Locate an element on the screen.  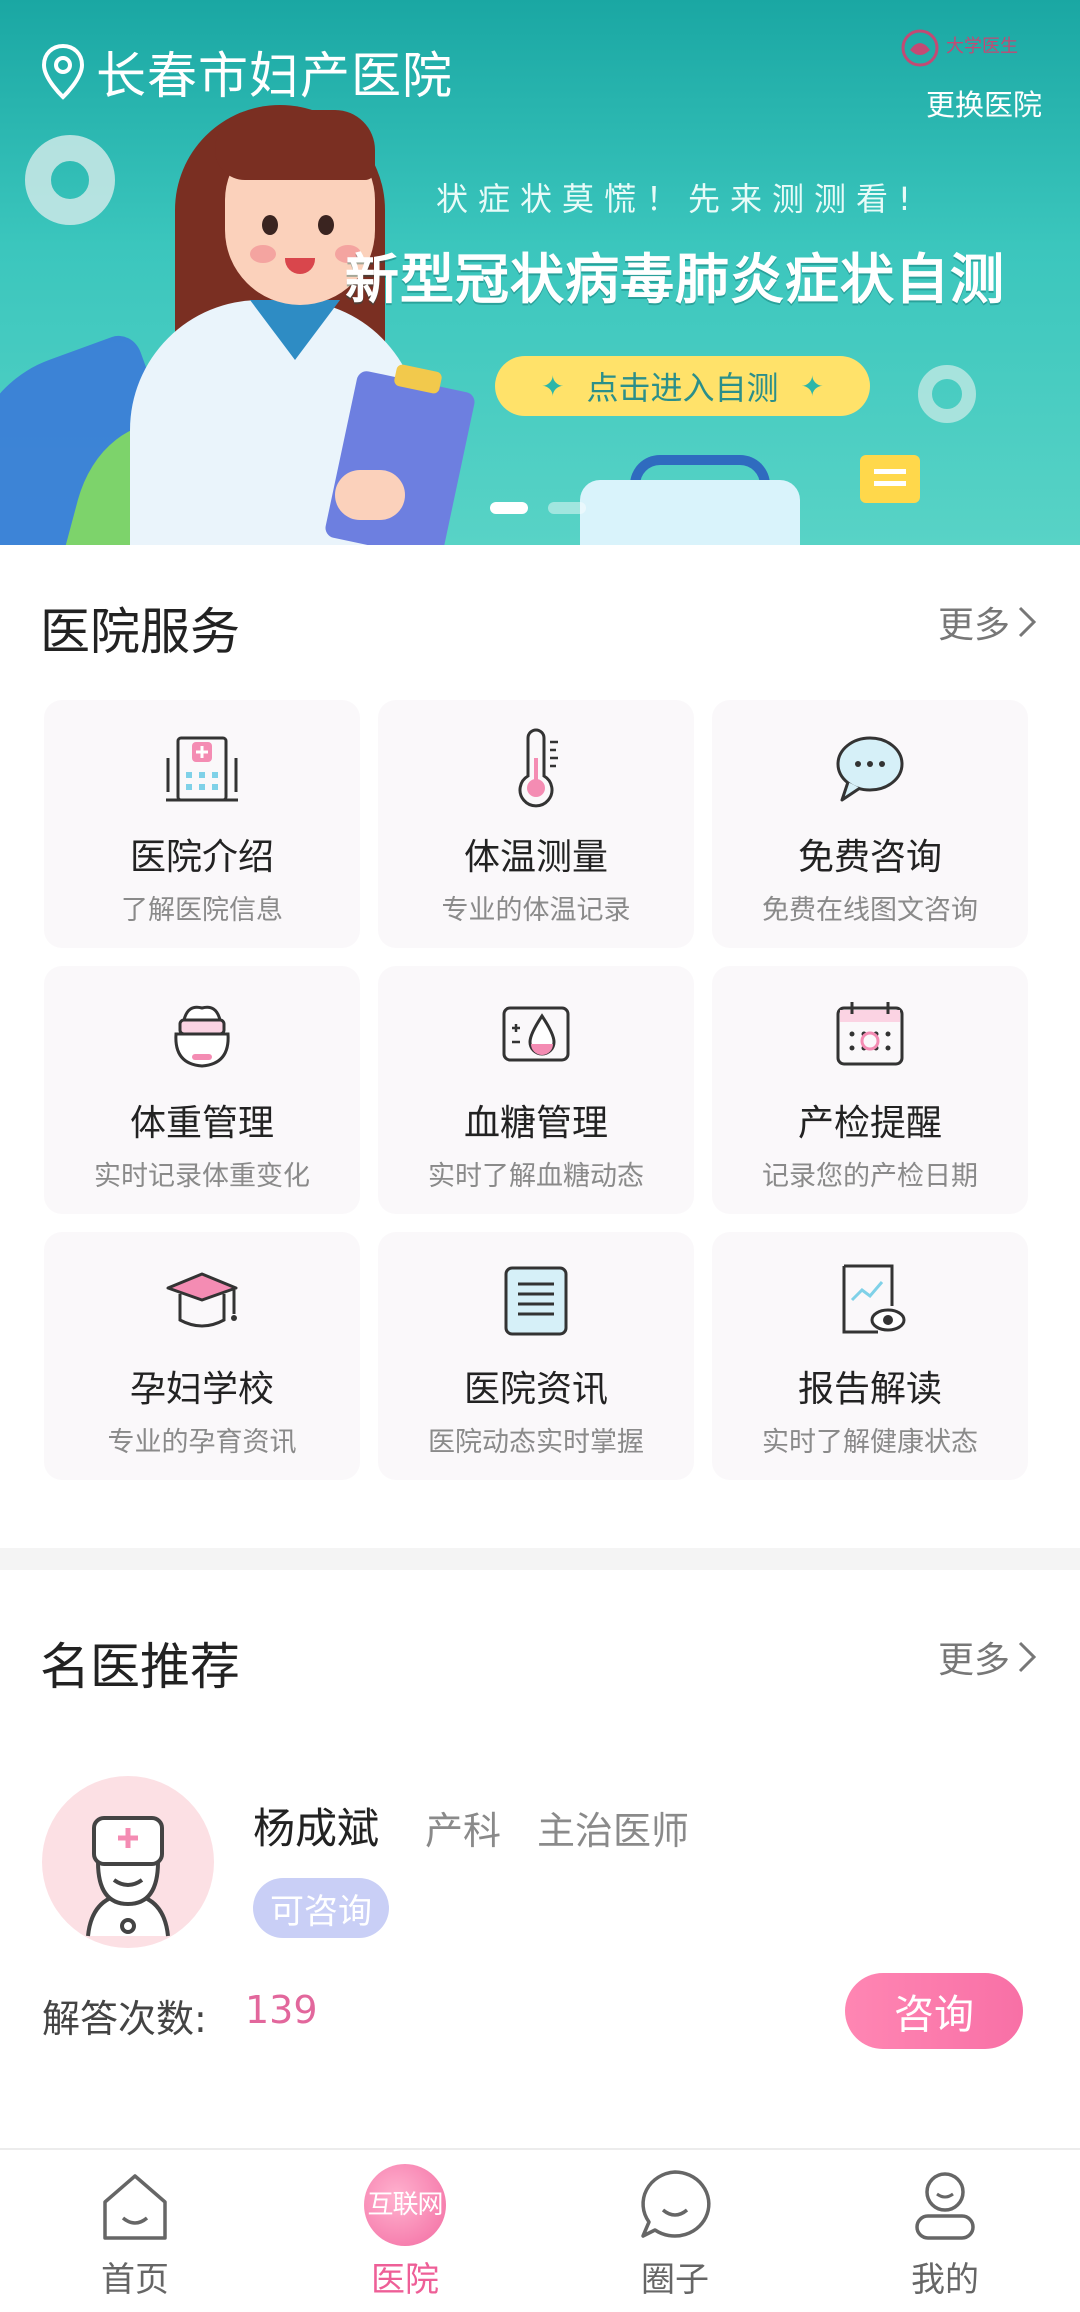
self-test-label: 点击进入自测 is located at coordinates (682, 388).